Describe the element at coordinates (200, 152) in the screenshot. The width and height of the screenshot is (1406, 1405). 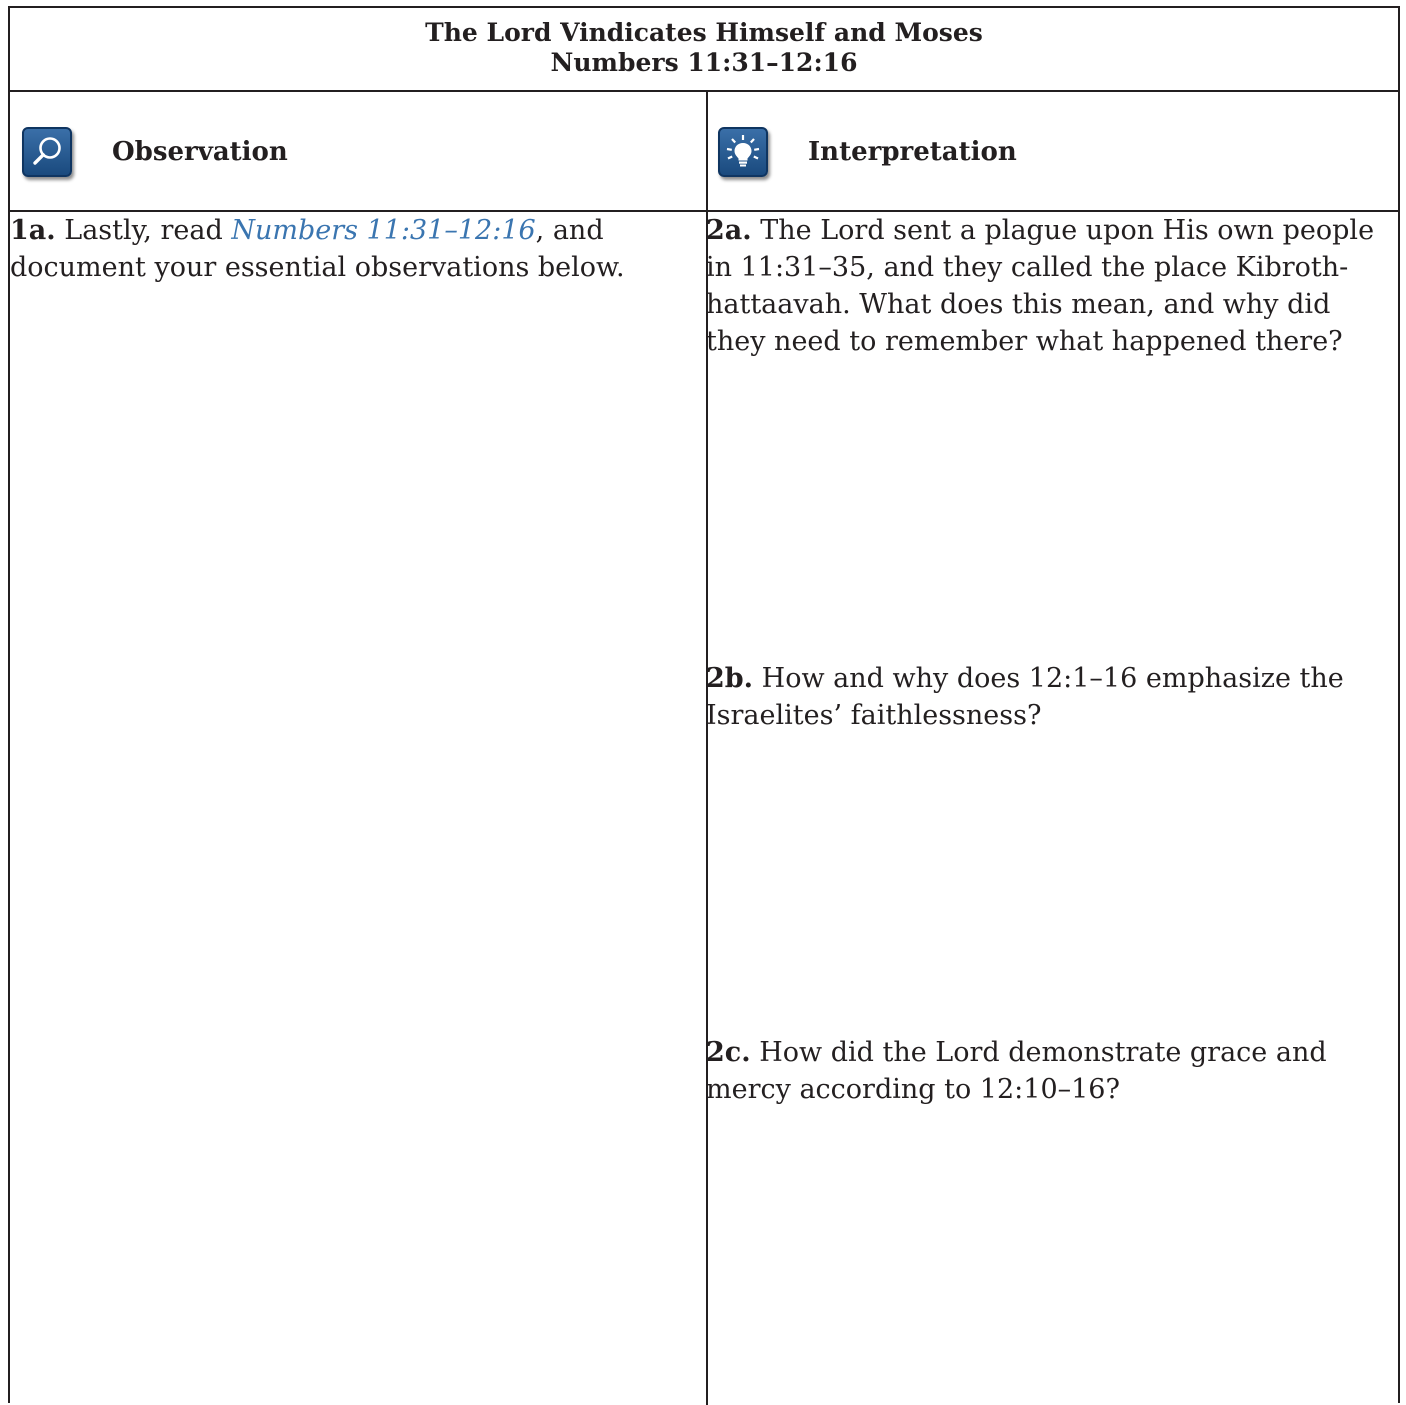
I see `observation-label: Observation` at that location.